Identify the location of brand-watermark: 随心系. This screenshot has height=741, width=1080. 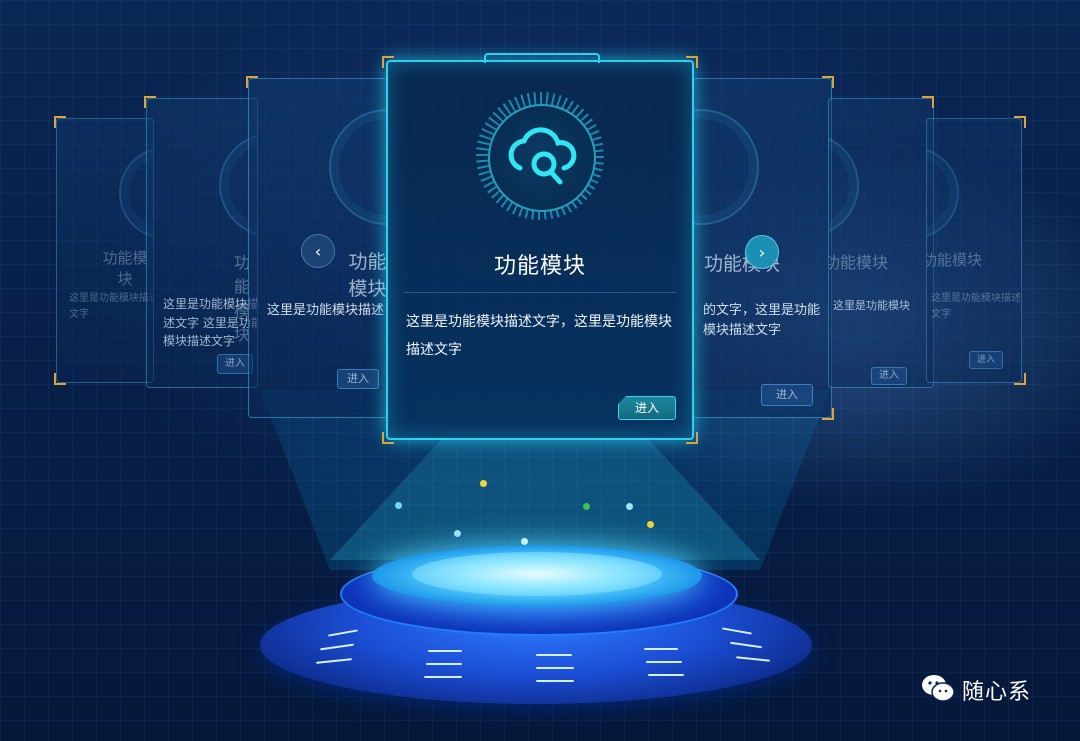
(975, 690).